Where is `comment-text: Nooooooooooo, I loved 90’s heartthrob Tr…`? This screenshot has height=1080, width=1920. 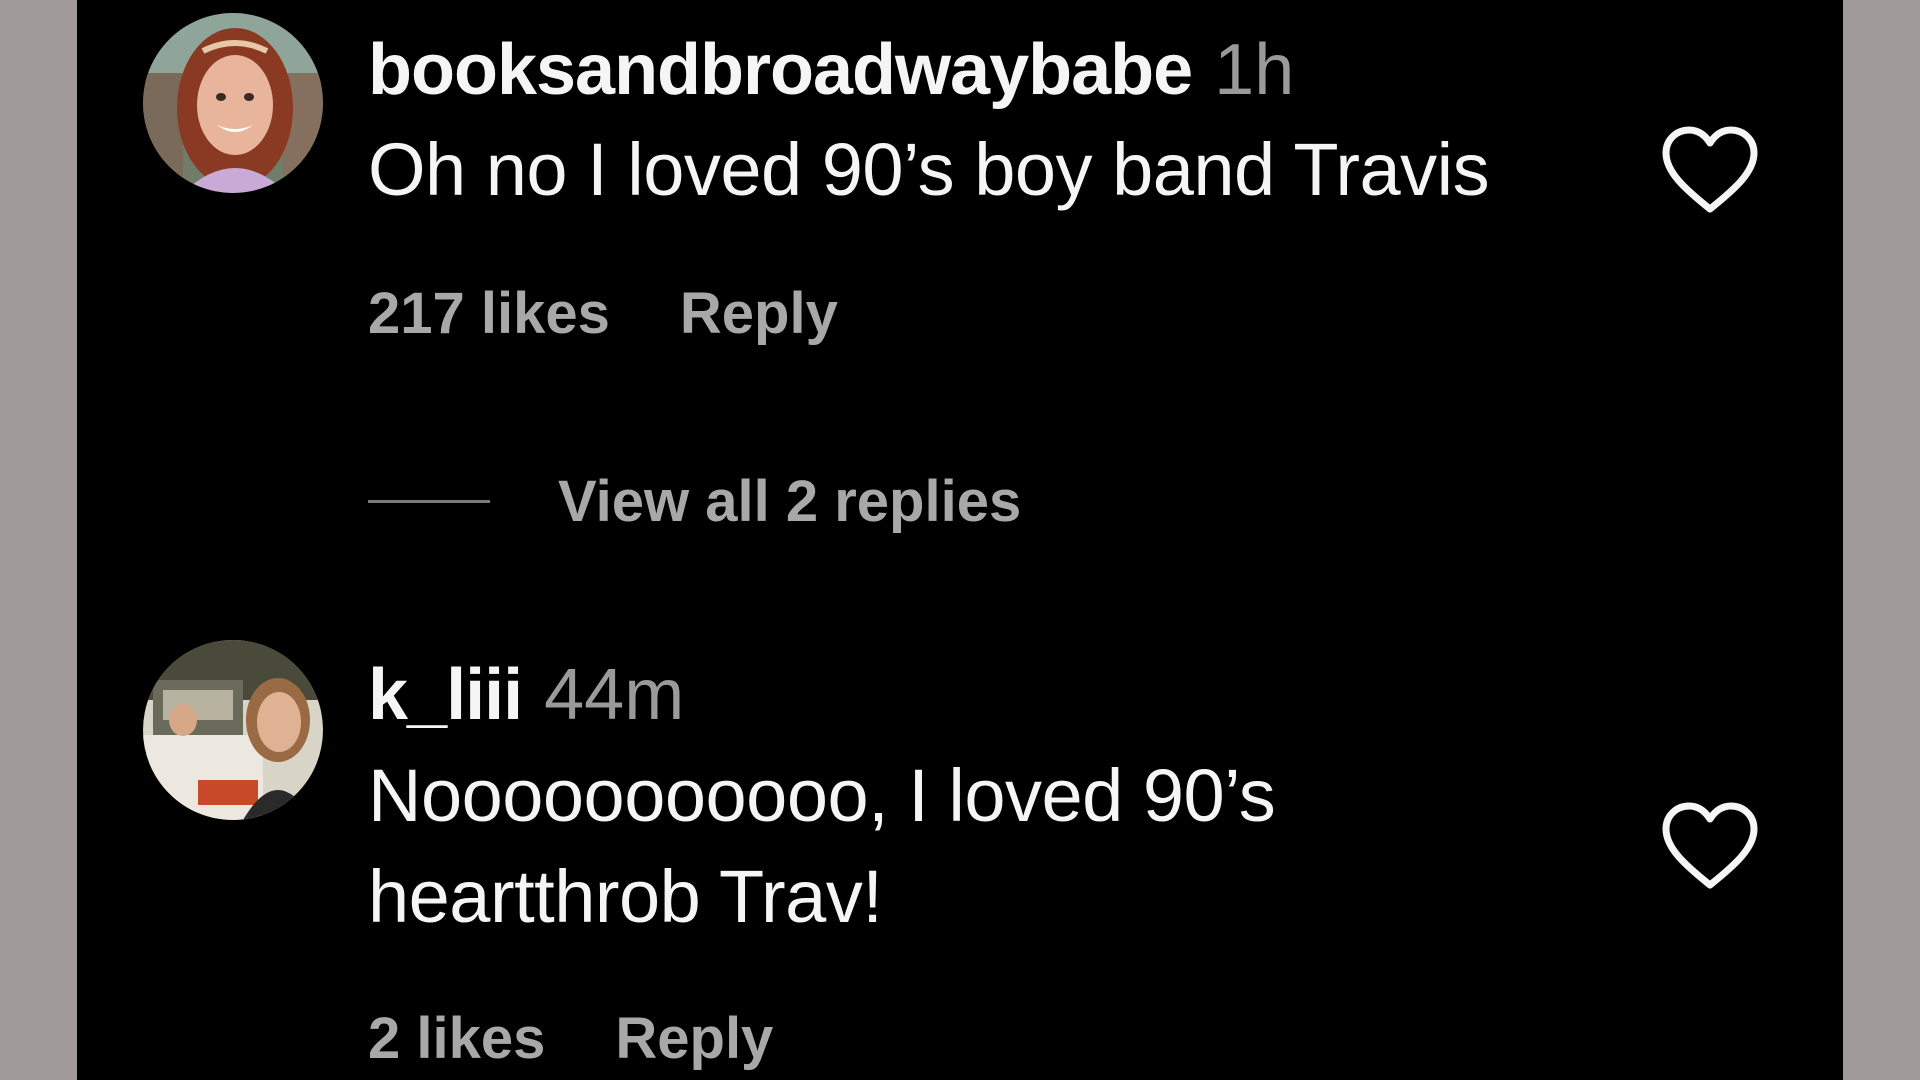
comment-text: Nooooooooooo, I loved 90’s heartthrob Tr… is located at coordinates (822, 846).